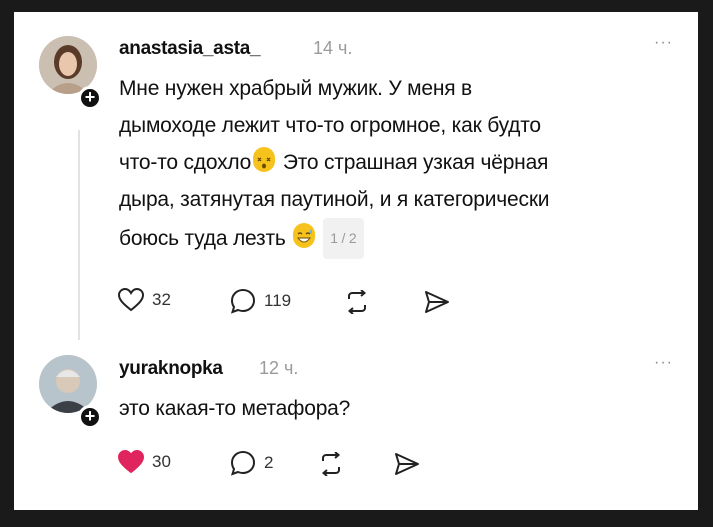 The image size is (713, 527). What do you see at coordinates (131, 462) in the screenshot?
I see `heart-filled-icon` at bounding box center [131, 462].